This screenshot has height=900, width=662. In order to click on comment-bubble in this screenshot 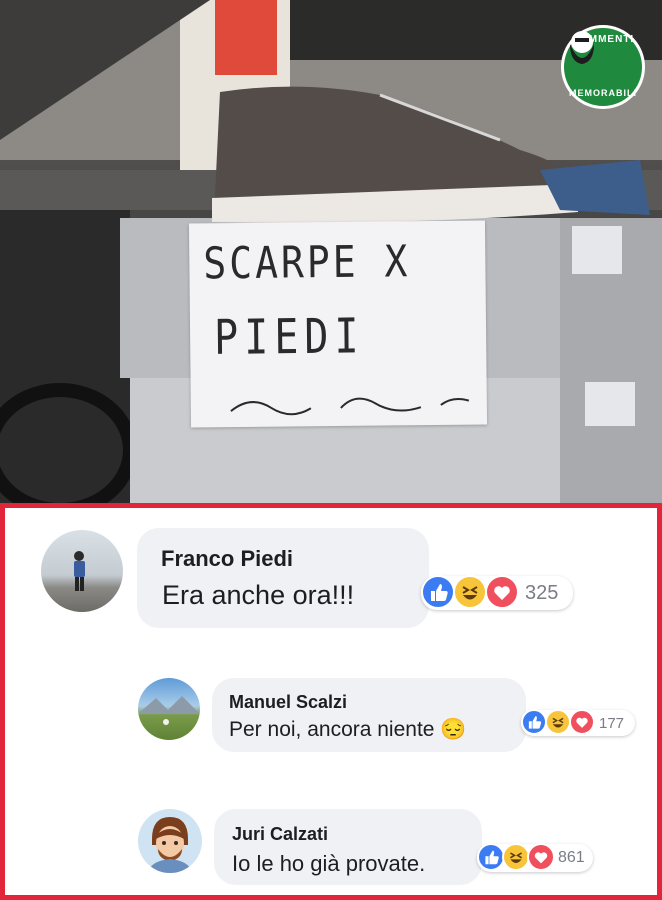, I will do `click(283, 578)`.